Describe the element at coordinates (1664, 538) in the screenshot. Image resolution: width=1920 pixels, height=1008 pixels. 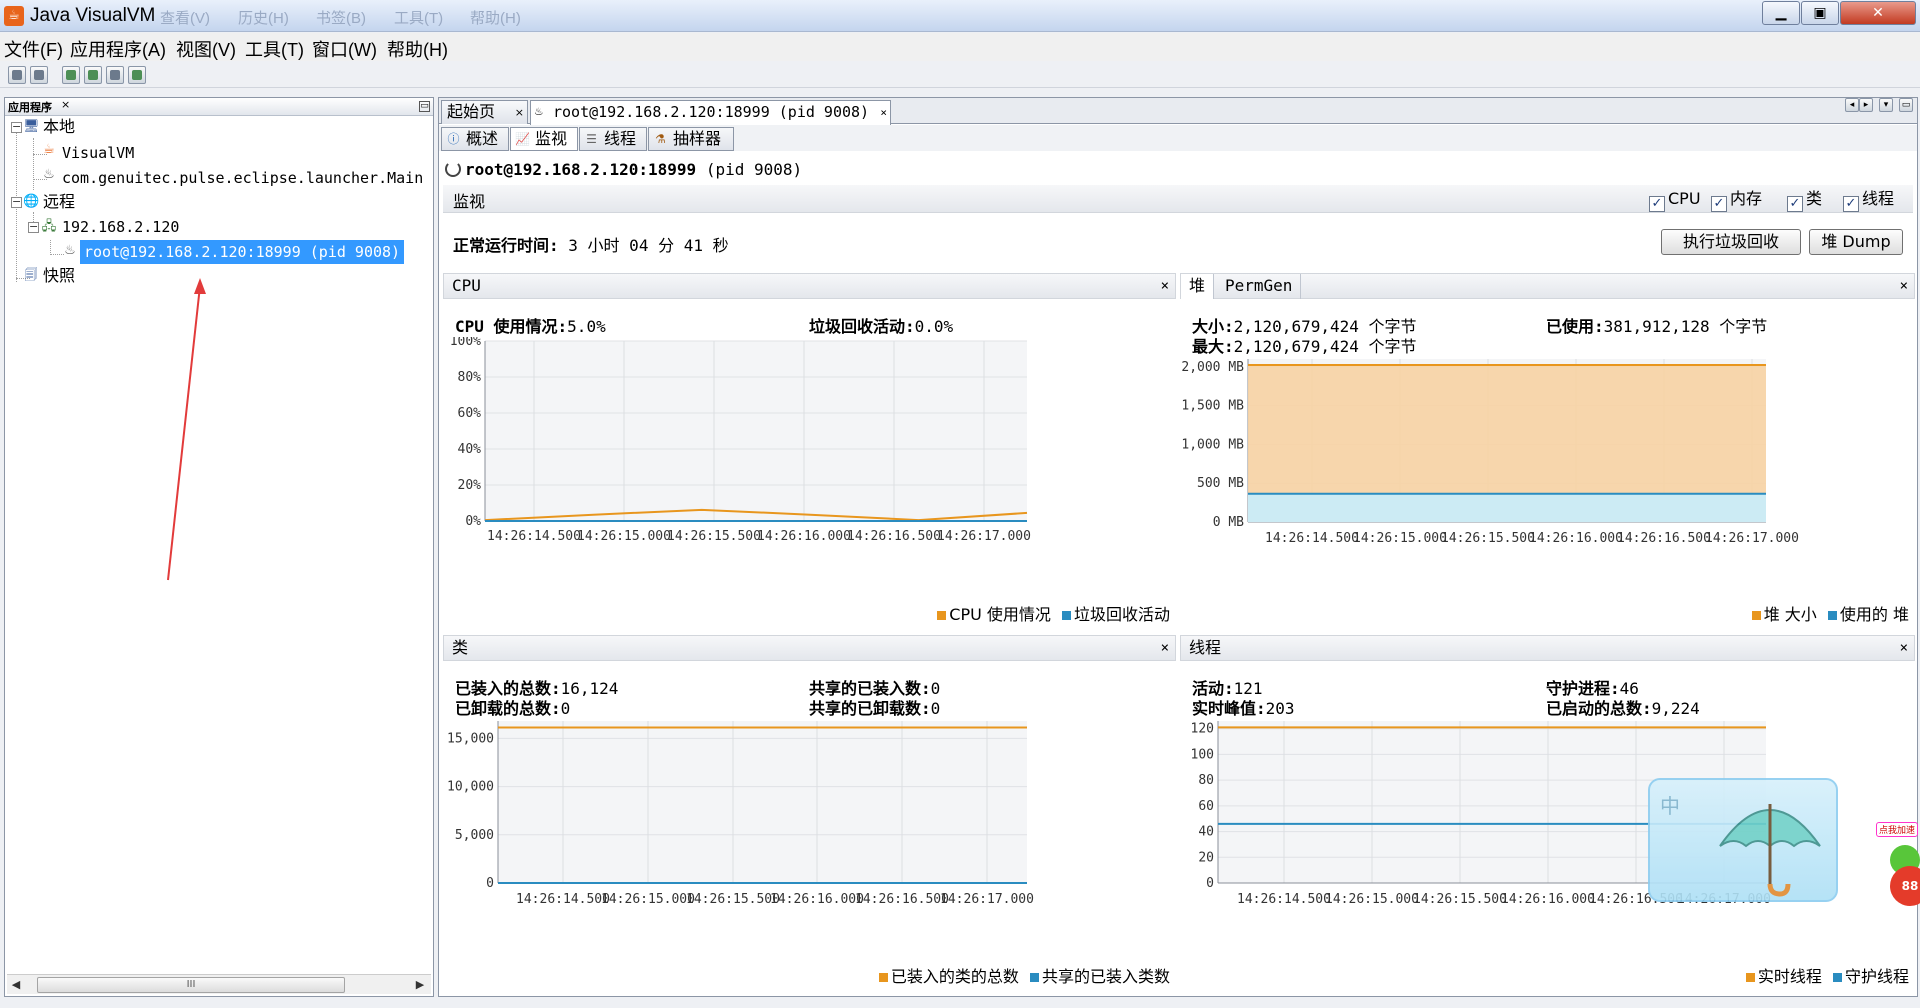
I see `heap-xtick-label: 14:26:16.500` at that location.